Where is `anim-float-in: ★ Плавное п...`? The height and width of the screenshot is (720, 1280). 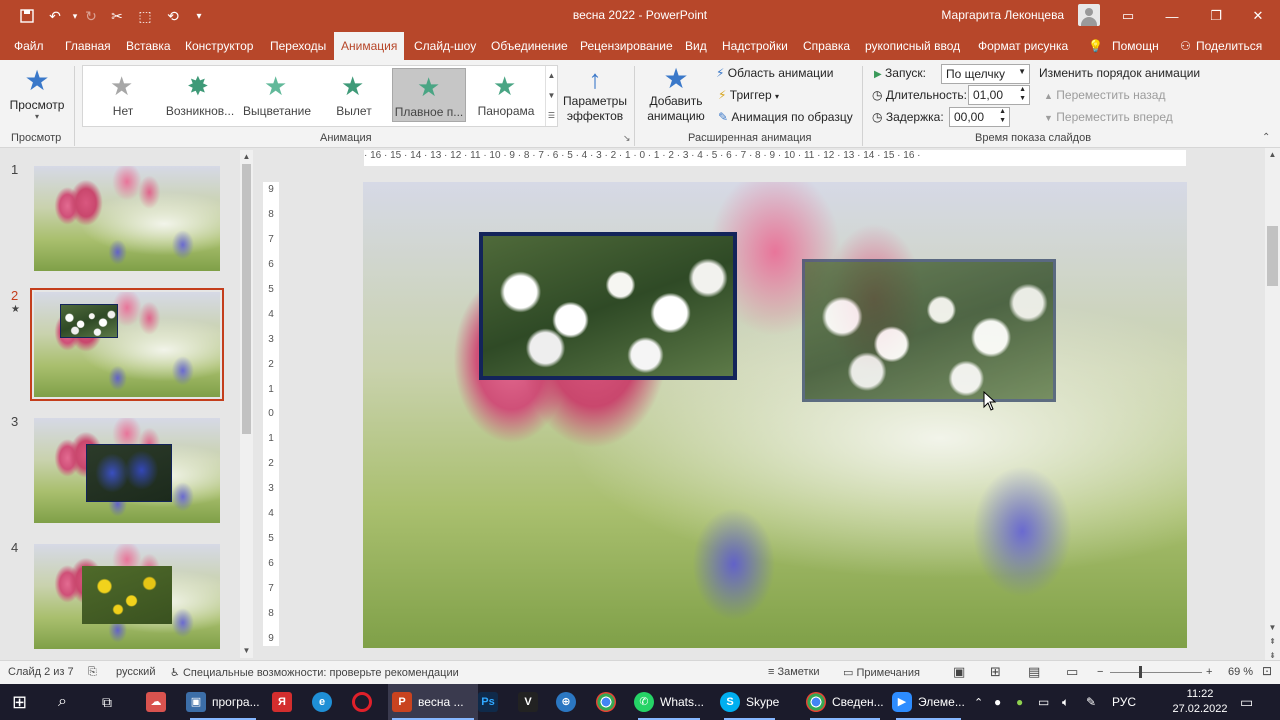 anim-float-in: ★ Плавное п... is located at coordinates (429, 95).